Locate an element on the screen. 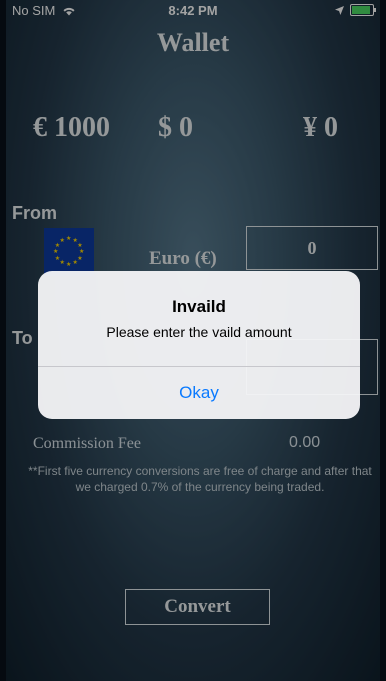 The height and width of the screenshot is (681, 386). alert-okay-button: Okay is located at coordinates (199, 393).